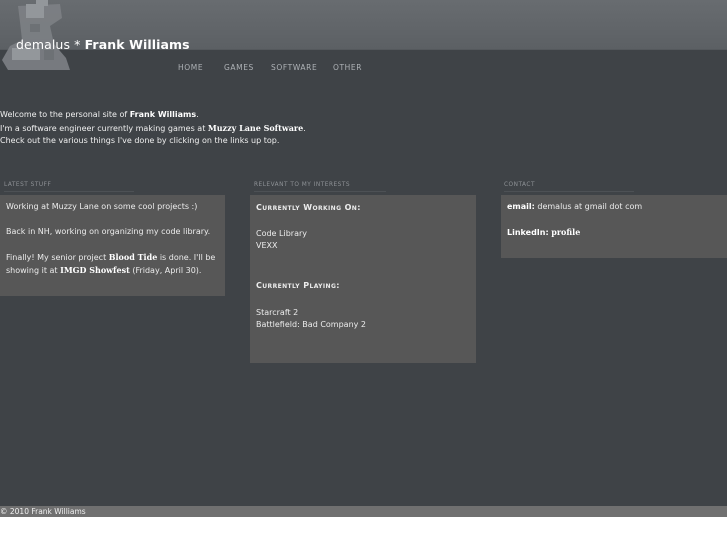  Describe the element at coordinates (33, 270) in the screenshot. I see `latest-item-4-text: showing it at` at that location.